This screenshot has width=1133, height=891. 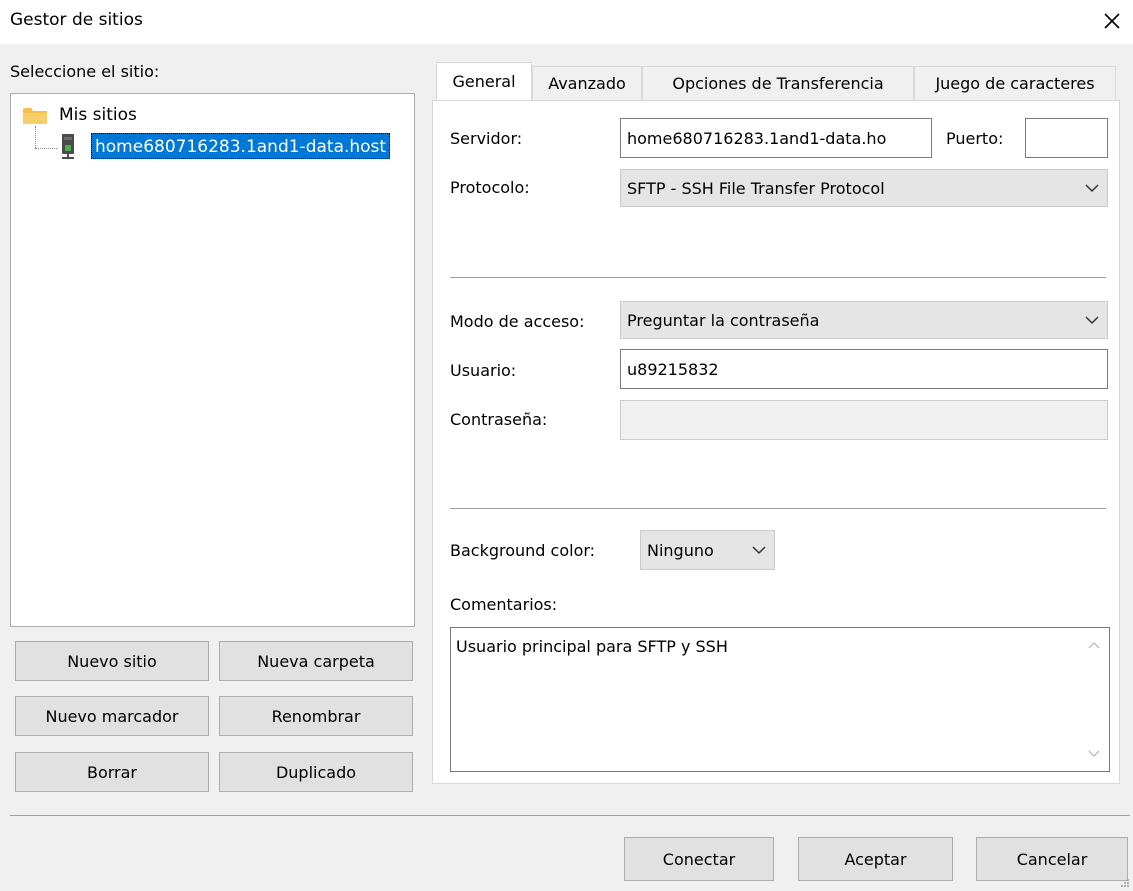 What do you see at coordinates (504, 604) in the screenshot?
I see `comments-label: Comentarios:` at bounding box center [504, 604].